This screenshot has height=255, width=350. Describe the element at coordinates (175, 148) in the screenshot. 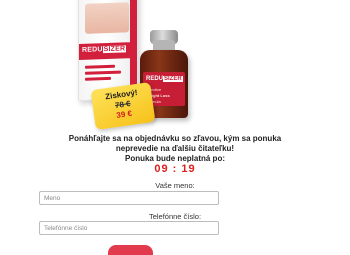

I see `promo-line-2: neprevedie na ďalšiu čitateľku!` at that location.